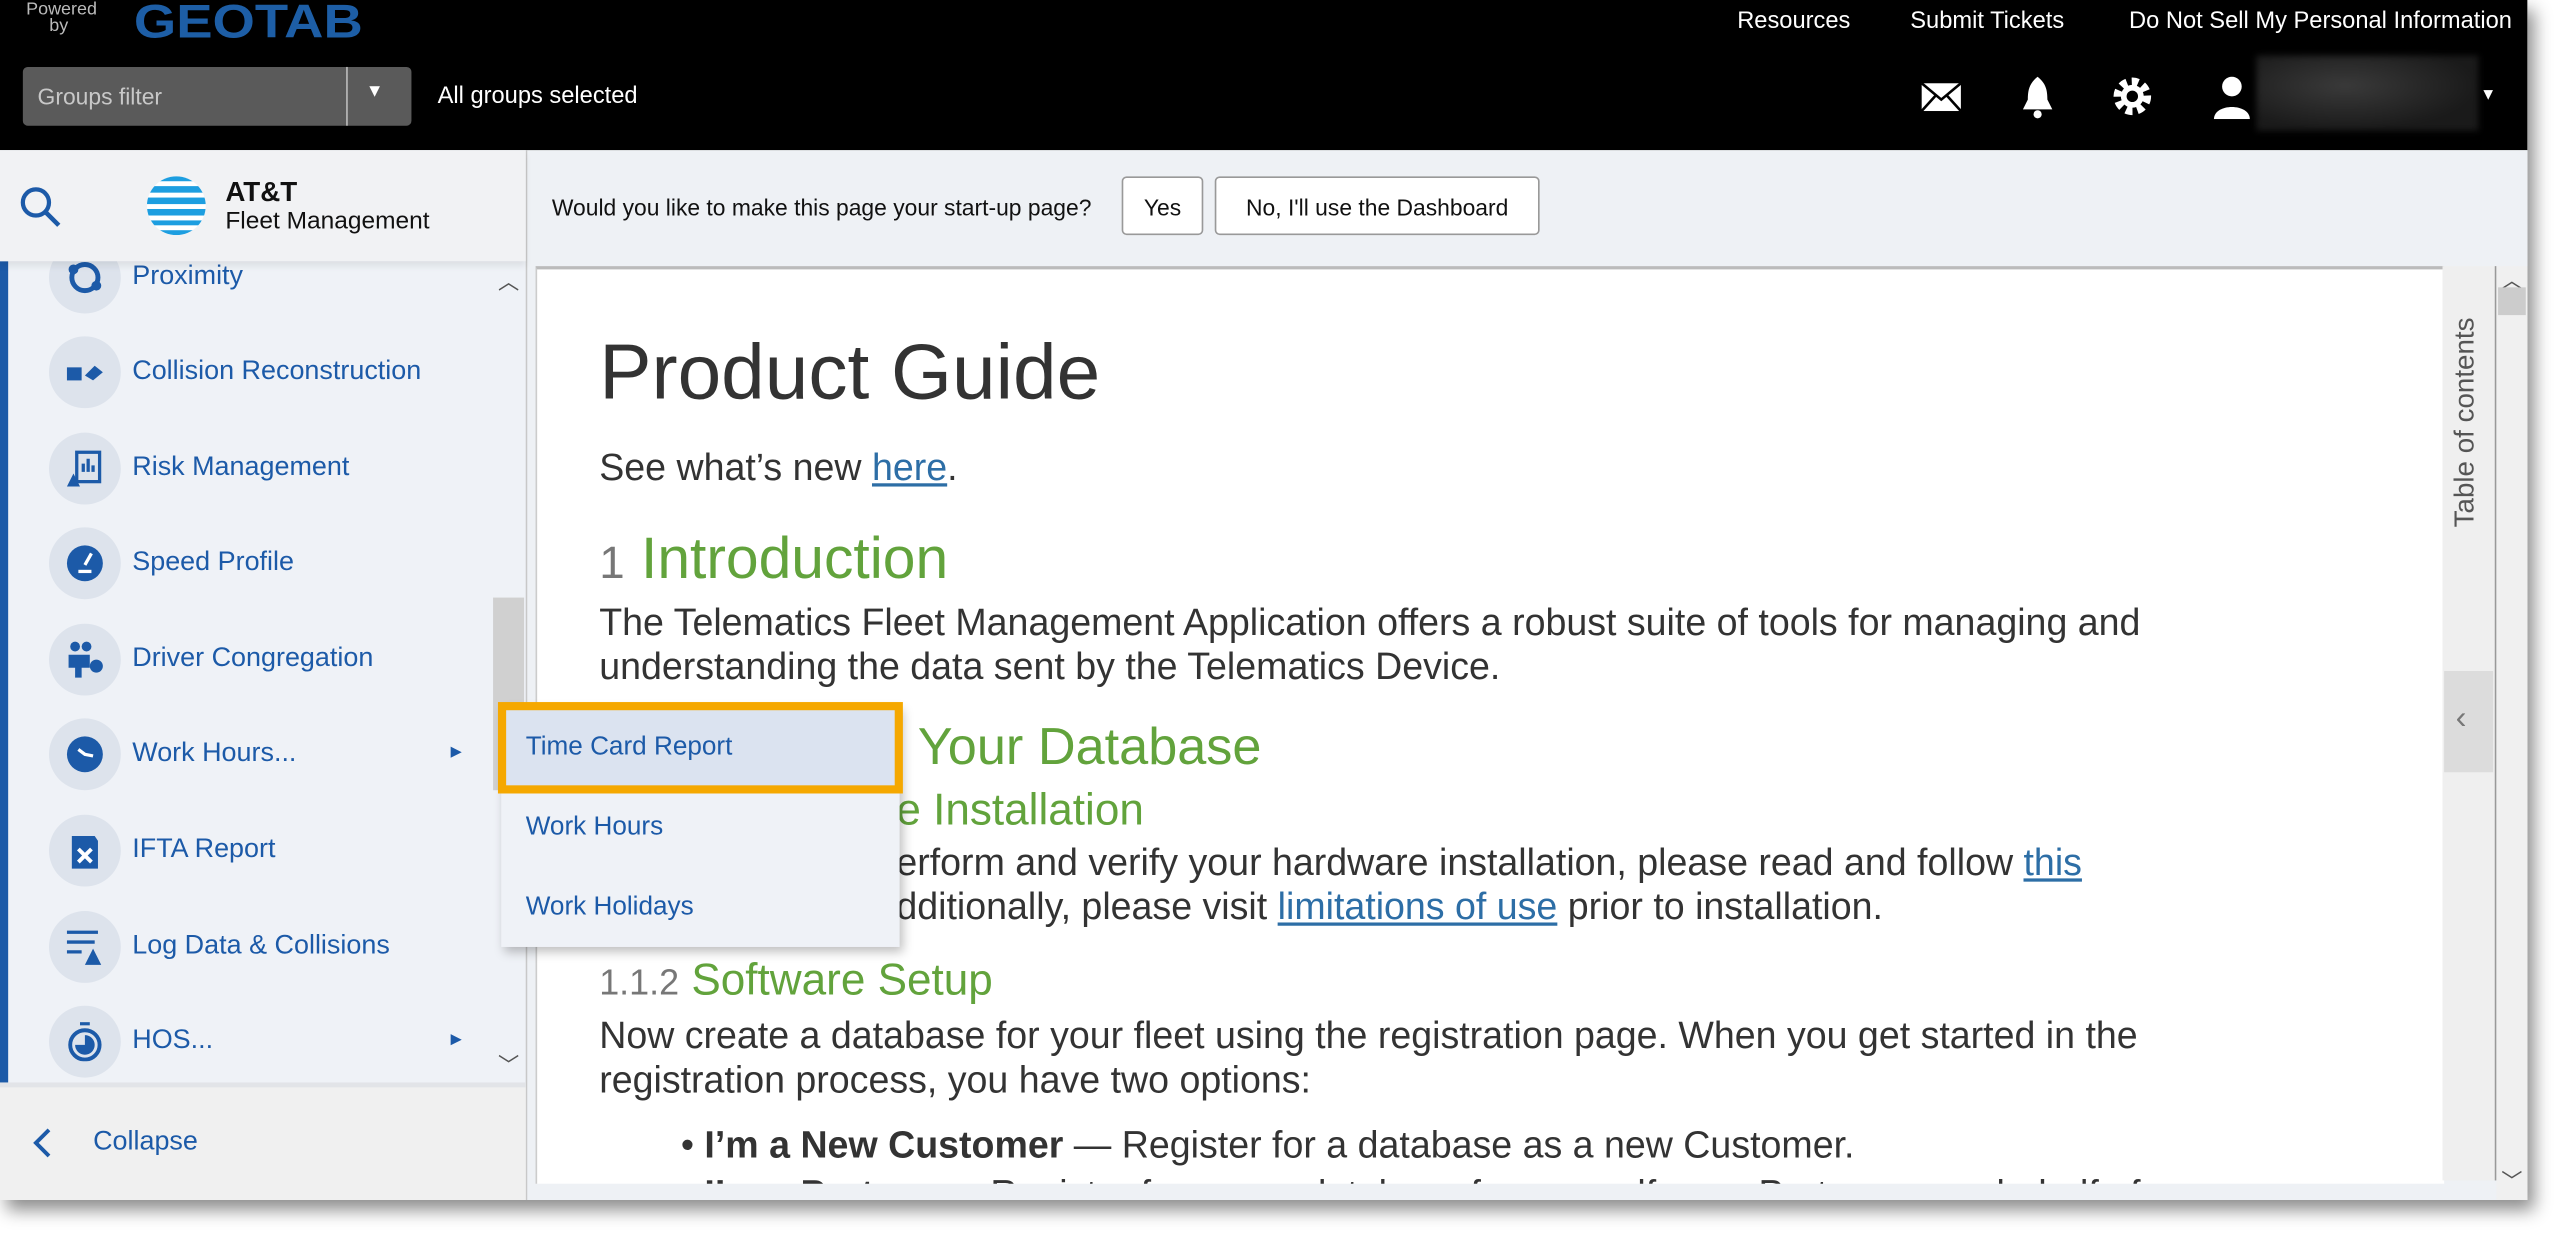 The width and height of the screenshot is (2560, 1234). Describe the element at coordinates (2512, 301) in the screenshot. I see `scrollbar-thumb` at that location.